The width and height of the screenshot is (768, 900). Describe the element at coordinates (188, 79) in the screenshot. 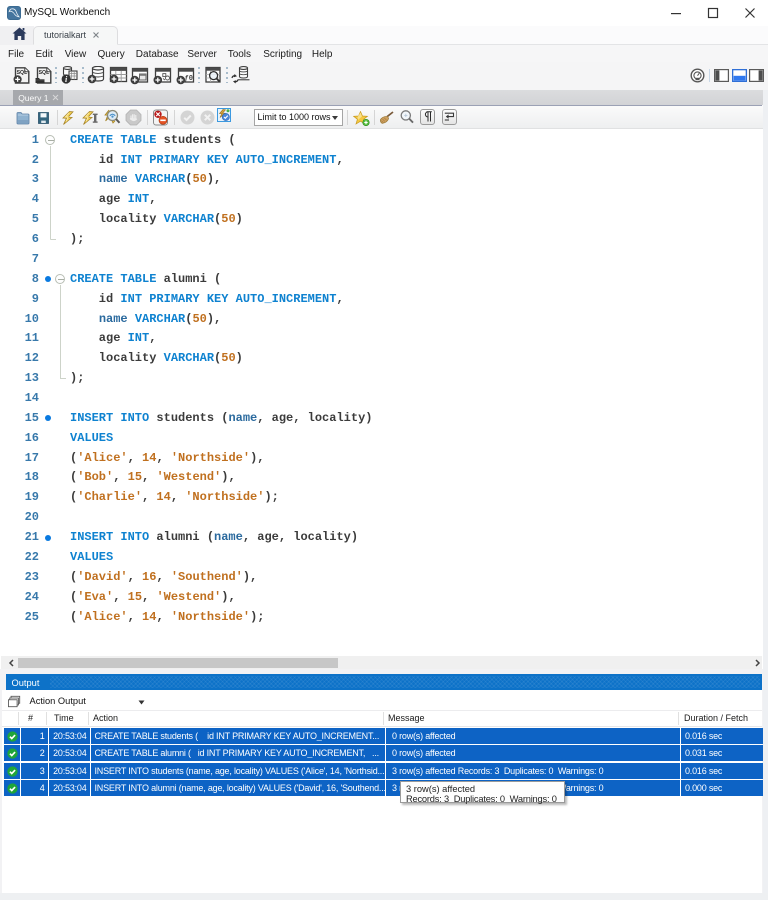

I see `svg-text: ƒ0` at that location.